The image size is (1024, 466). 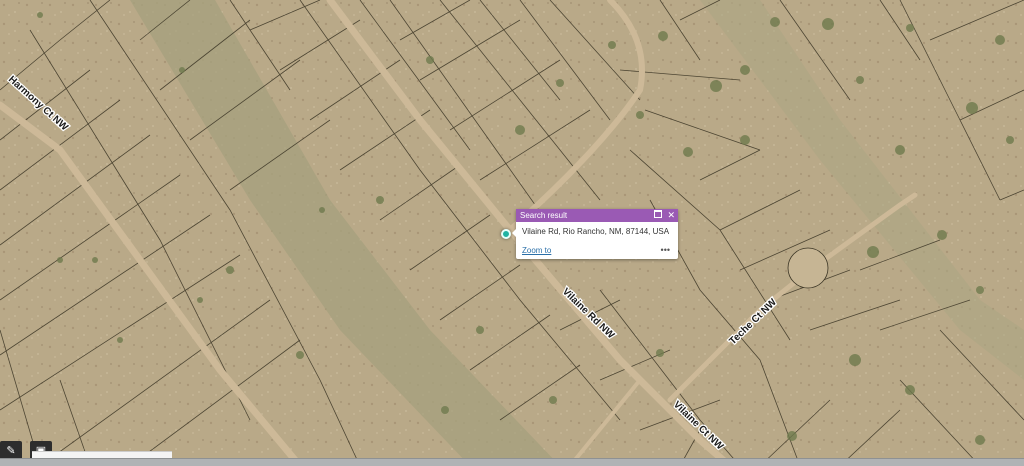 I want to click on close-icon: ✕, so click(x=671, y=215).